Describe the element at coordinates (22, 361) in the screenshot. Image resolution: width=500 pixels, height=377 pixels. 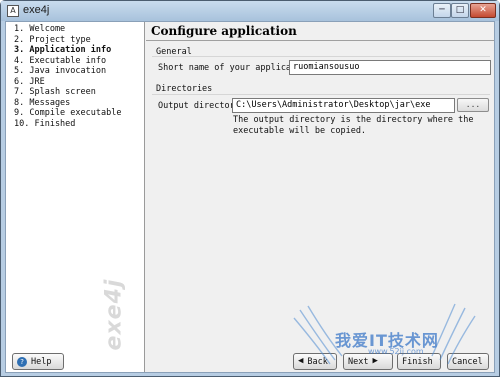
I see `help-icon: ?` at that location.